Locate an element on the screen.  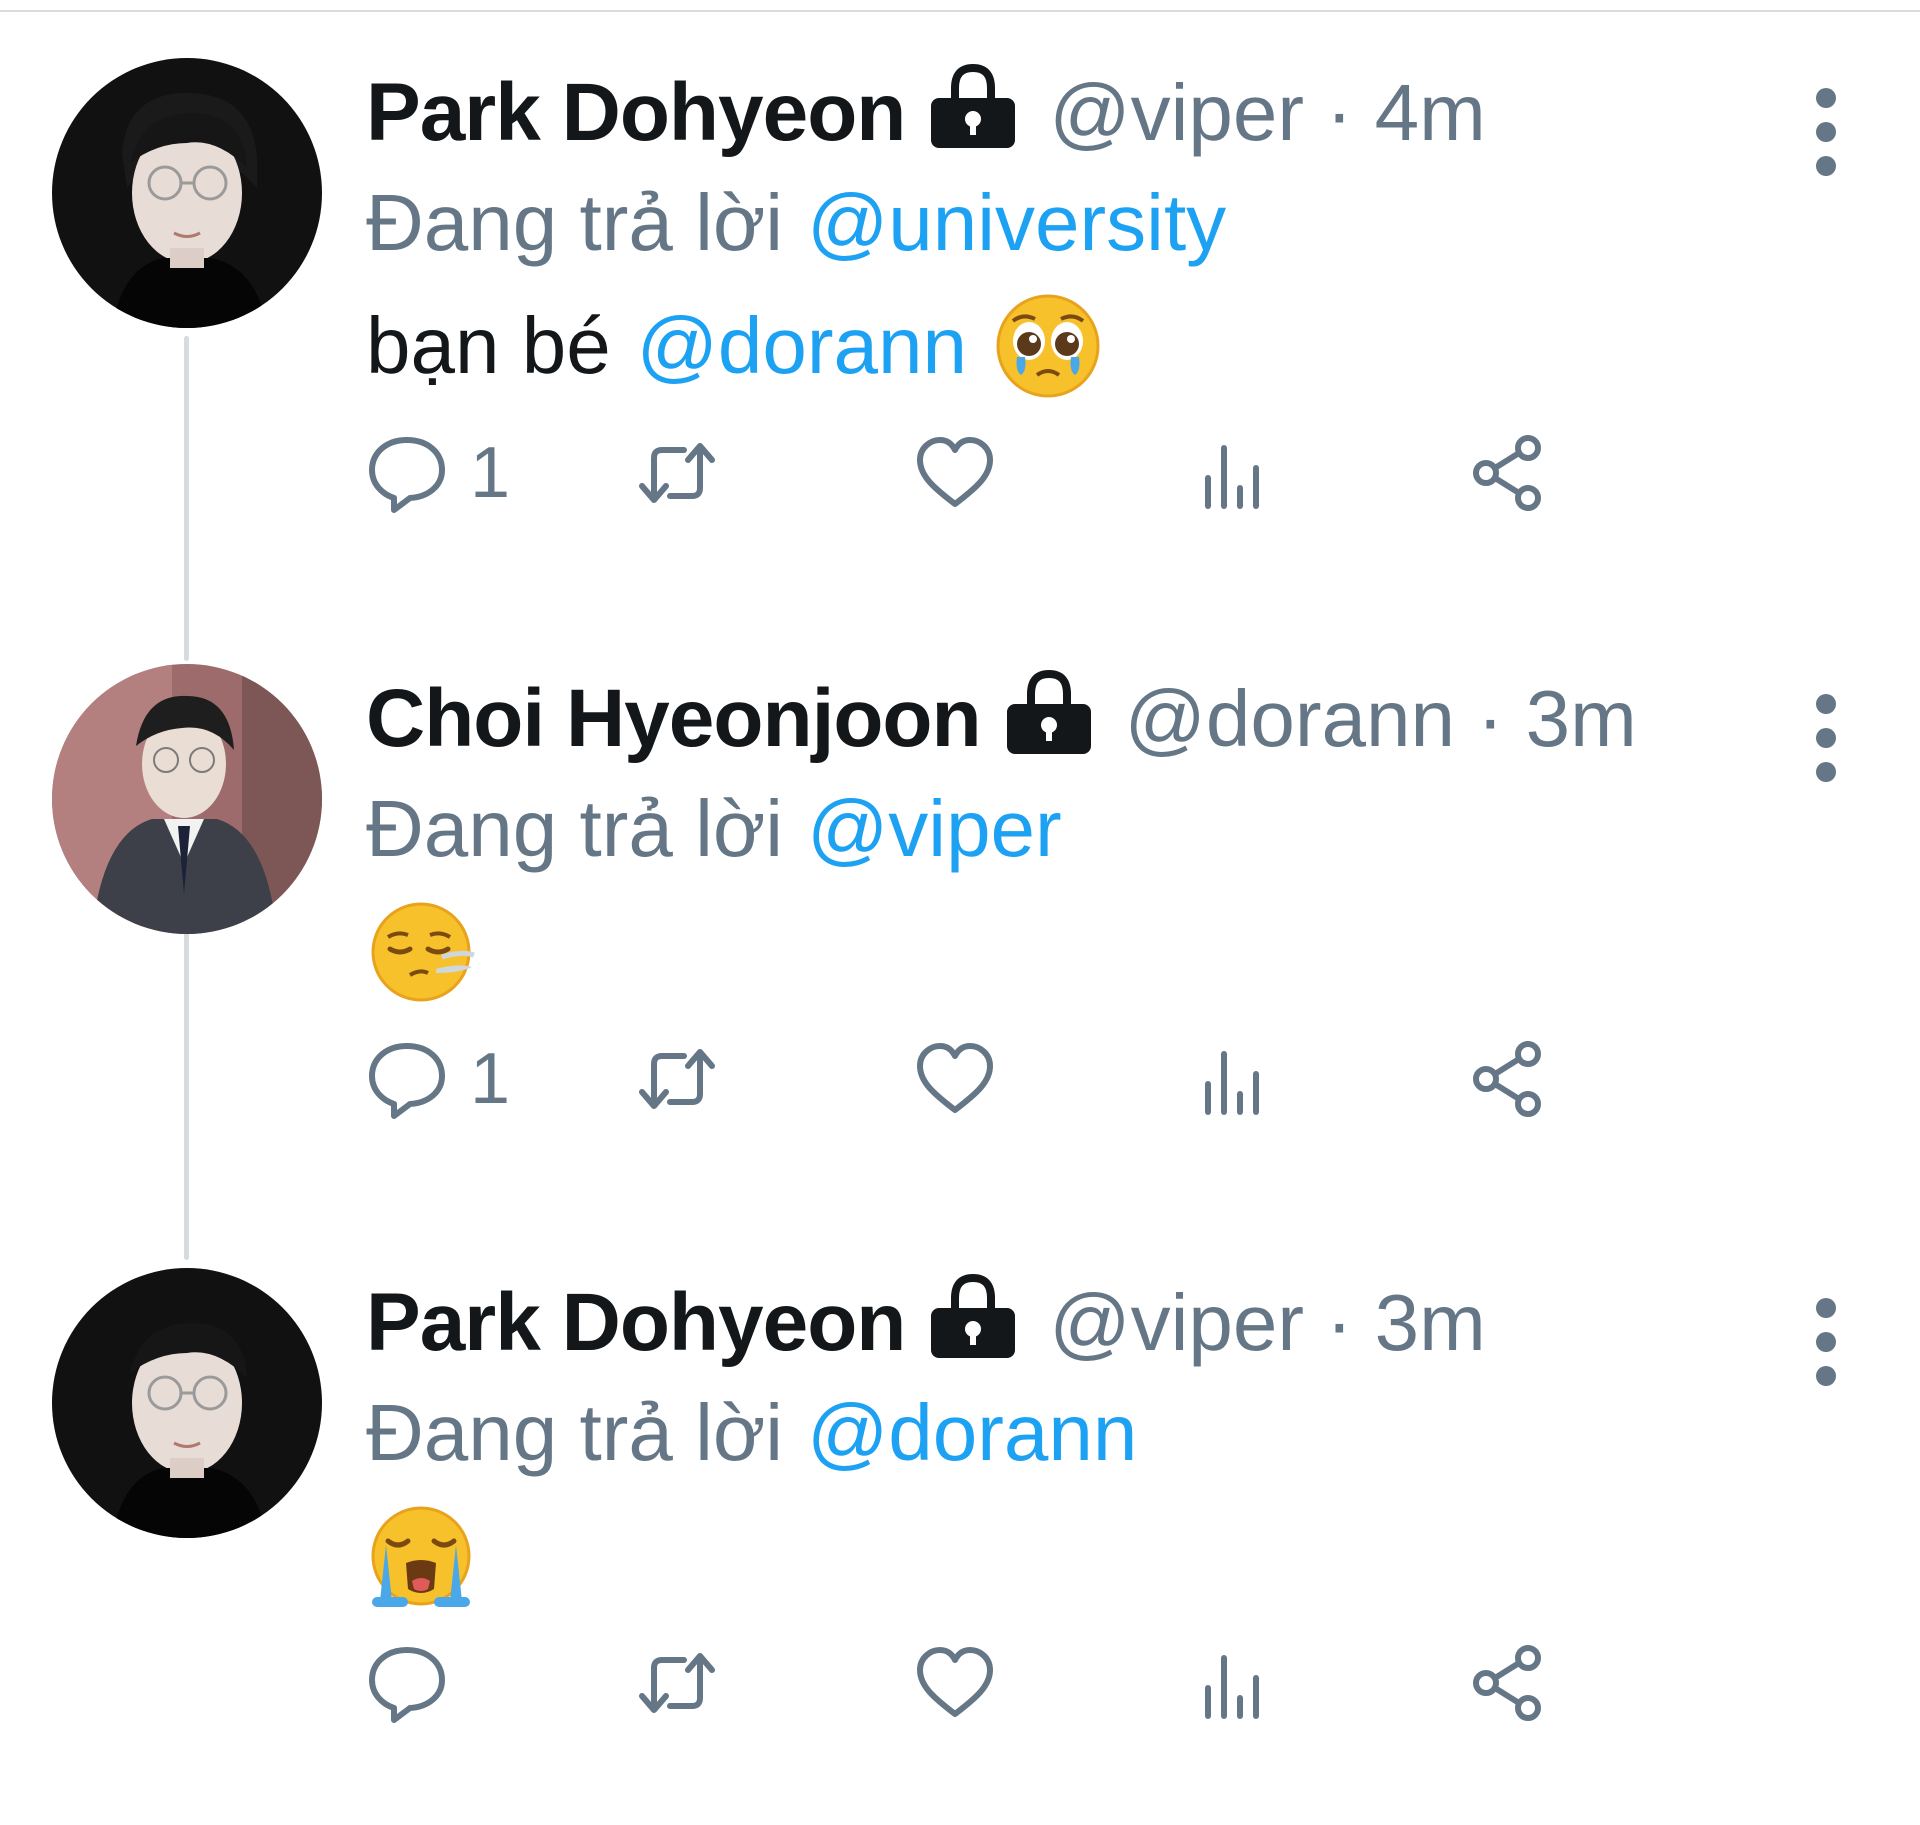
replying-to-mention: @dorann is located at coordinates (972, 1433).